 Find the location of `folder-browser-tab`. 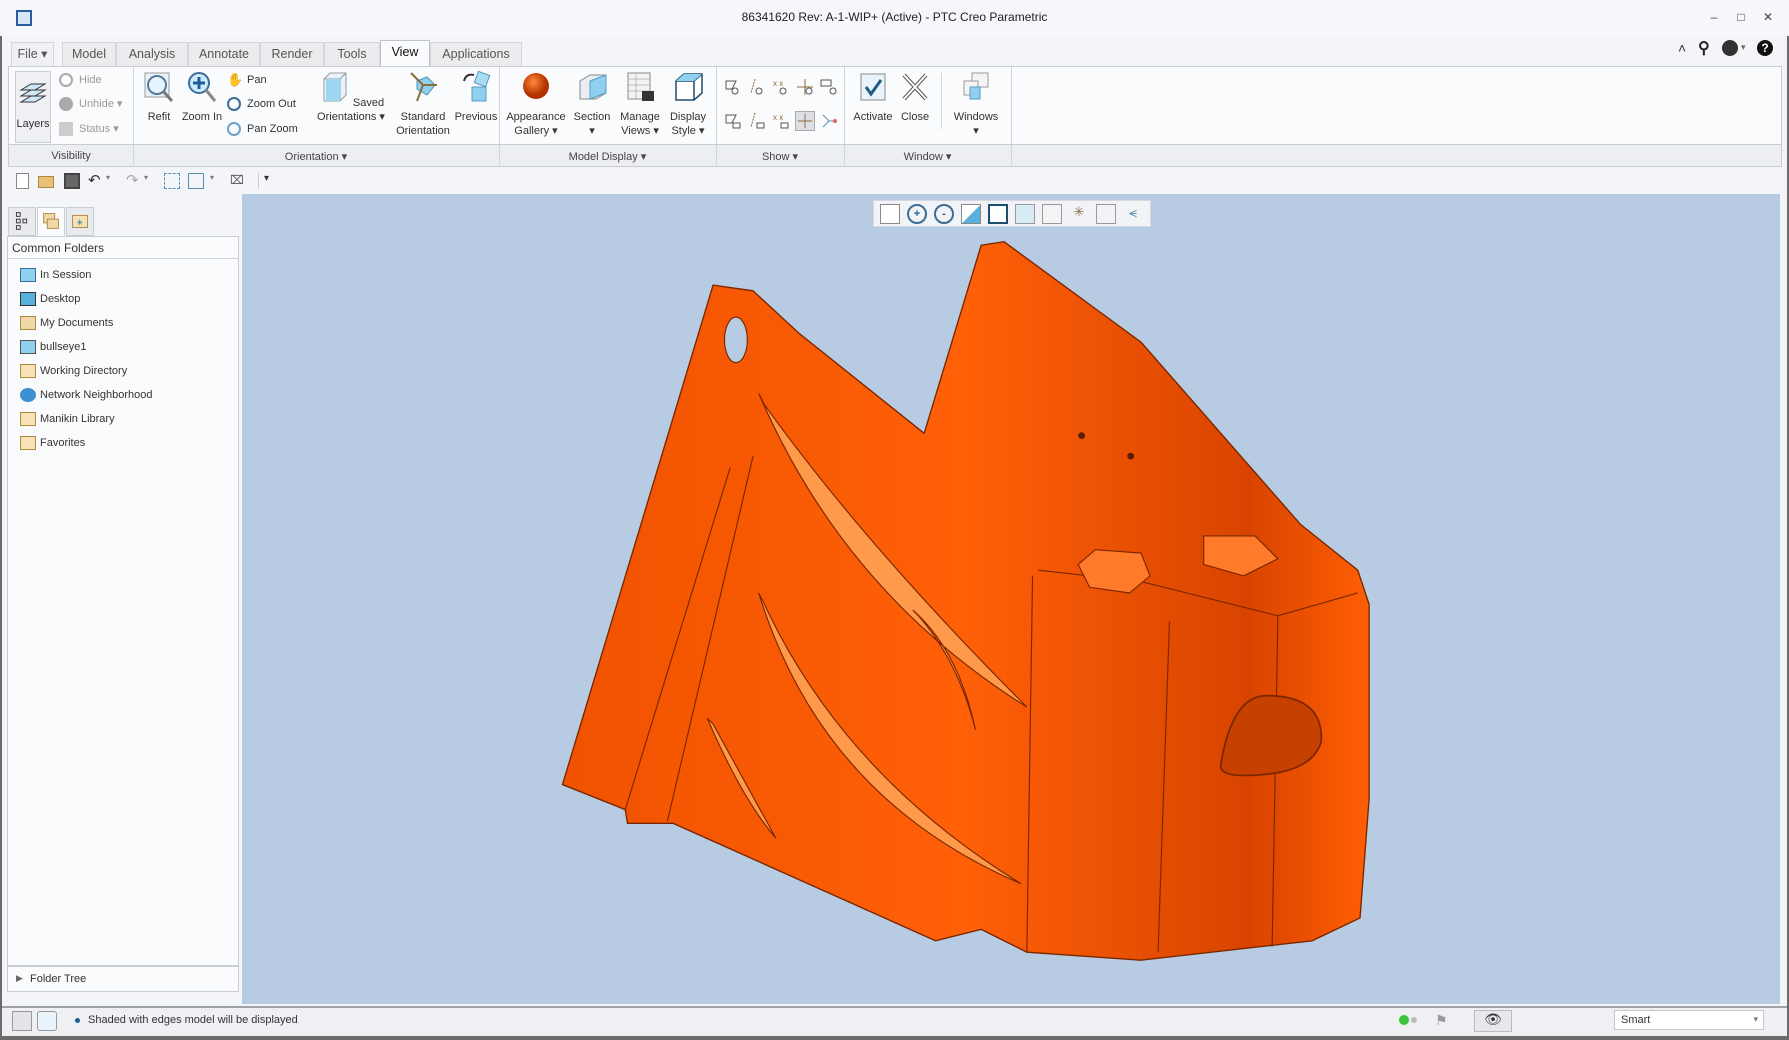

folder-browser-tab is located at coordinates (51, 221).